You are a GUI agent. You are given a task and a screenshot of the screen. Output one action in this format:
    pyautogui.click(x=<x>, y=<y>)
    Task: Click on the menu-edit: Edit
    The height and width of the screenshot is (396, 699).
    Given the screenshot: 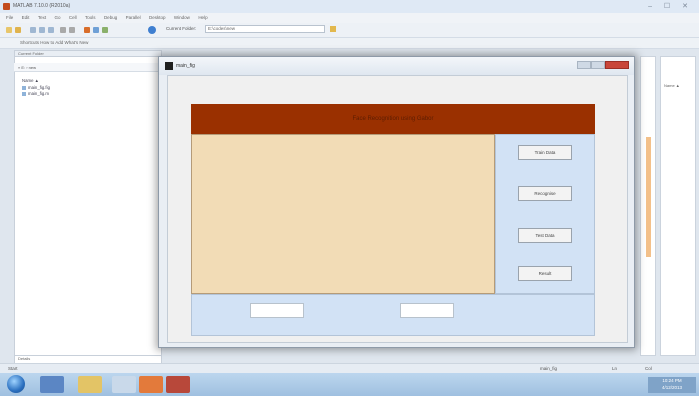 What is the action you would take?
    pyautogui.click(x=26, y=17)
    